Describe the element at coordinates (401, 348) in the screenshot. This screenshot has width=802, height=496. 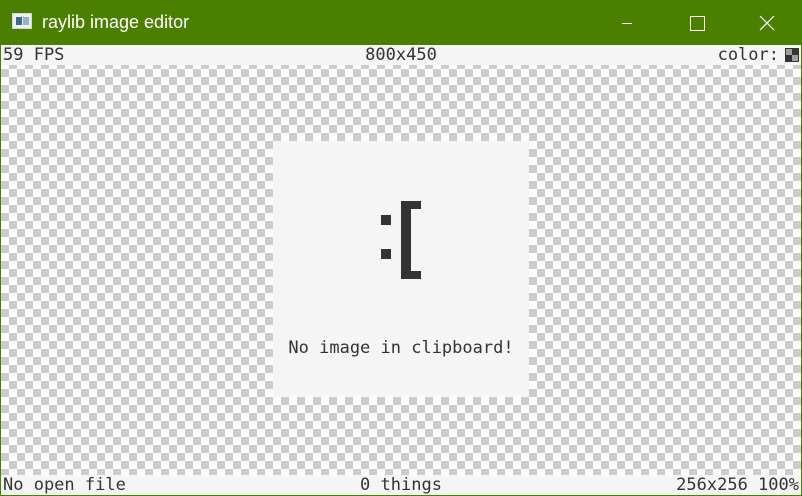
I see `empty-state-message: No image in clipboard!` at that location.